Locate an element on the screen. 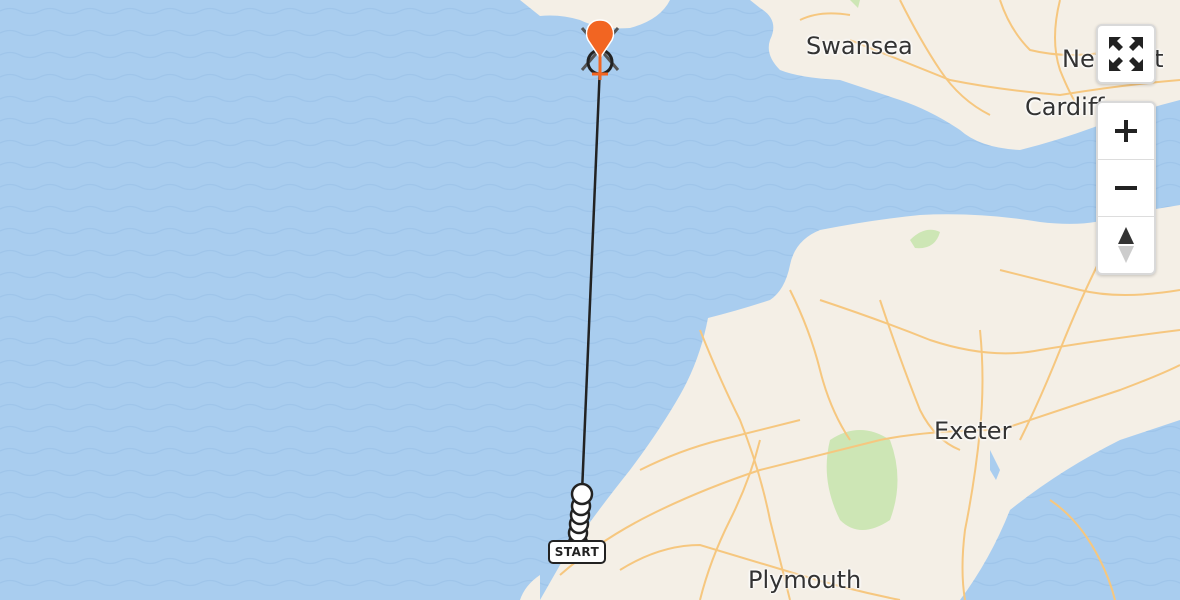  city-label-cardiff: Cardiff is located at coordinates (1065, 107).